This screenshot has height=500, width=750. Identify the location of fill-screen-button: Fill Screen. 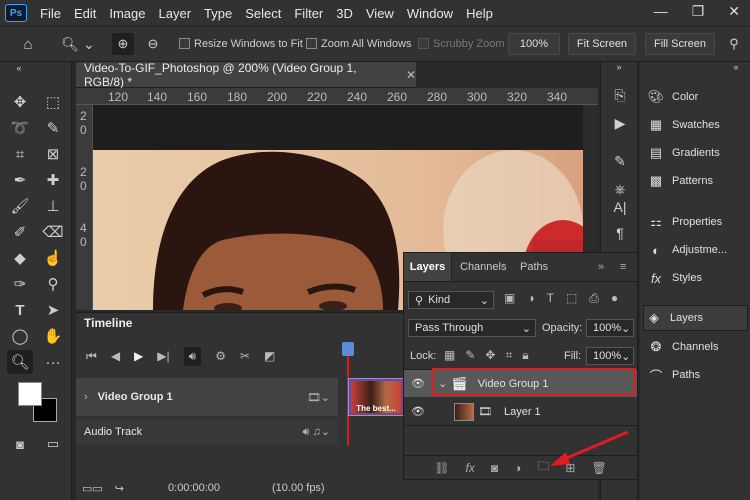
(680, 44).